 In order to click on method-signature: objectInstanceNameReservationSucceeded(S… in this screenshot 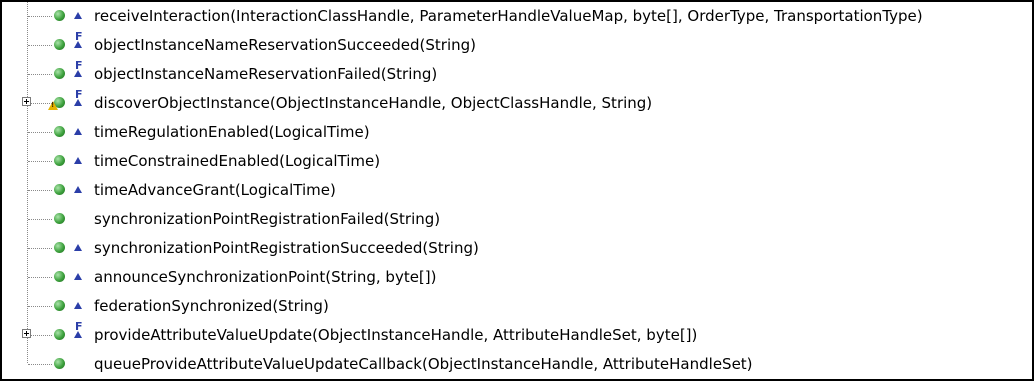, I will do `click(285, 45)`.